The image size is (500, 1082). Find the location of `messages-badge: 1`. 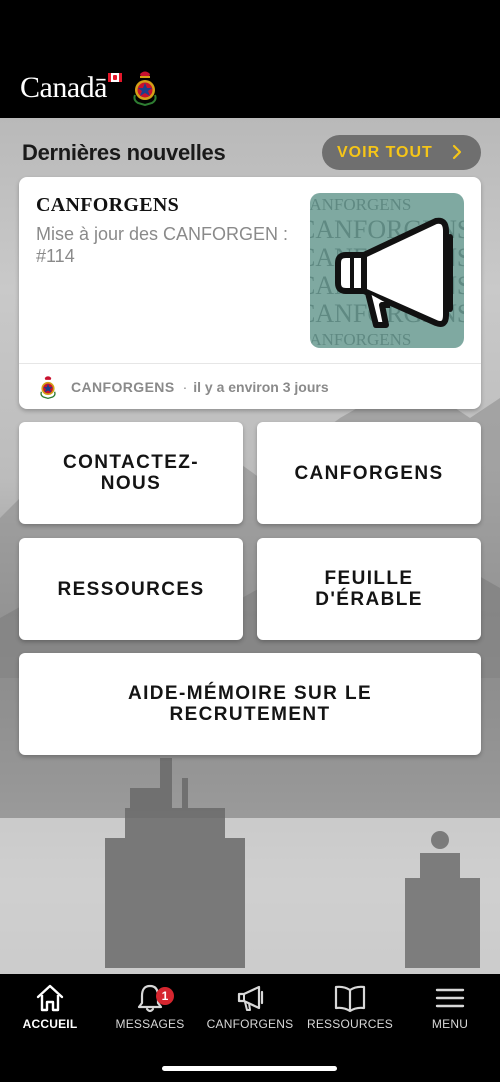

messages-badge: 1 is located at coordinates (165, 996).